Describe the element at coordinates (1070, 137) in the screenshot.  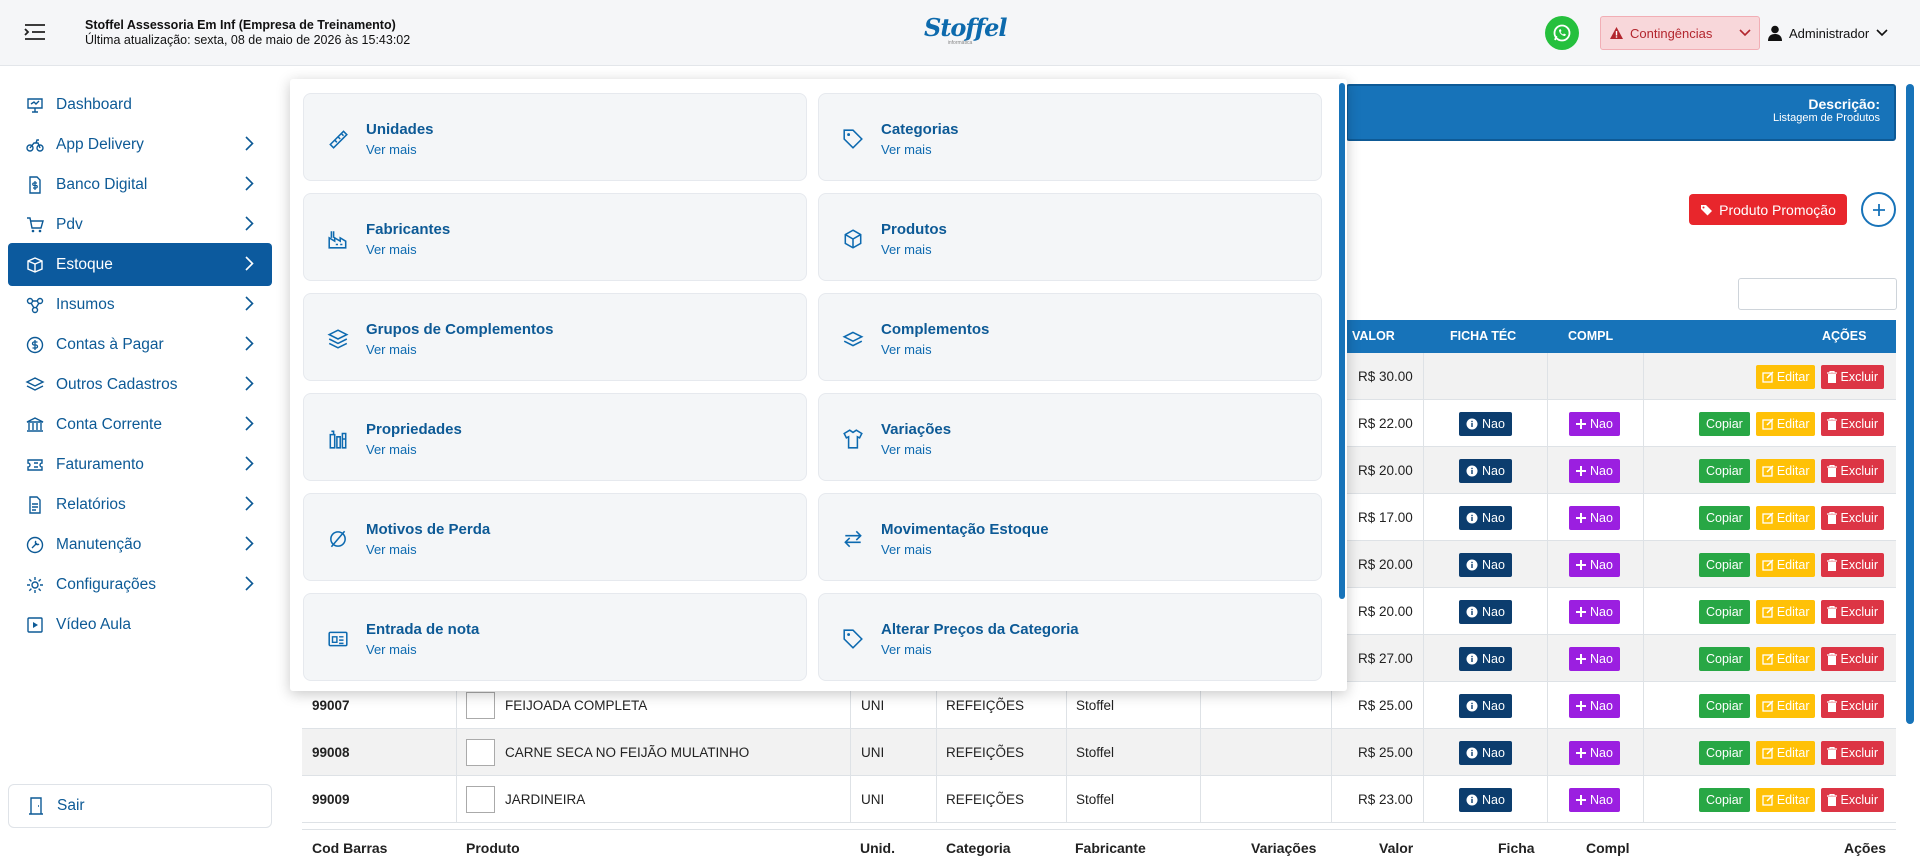
I see `submenu-card-categorias: Categorias Ver mais` at that location.